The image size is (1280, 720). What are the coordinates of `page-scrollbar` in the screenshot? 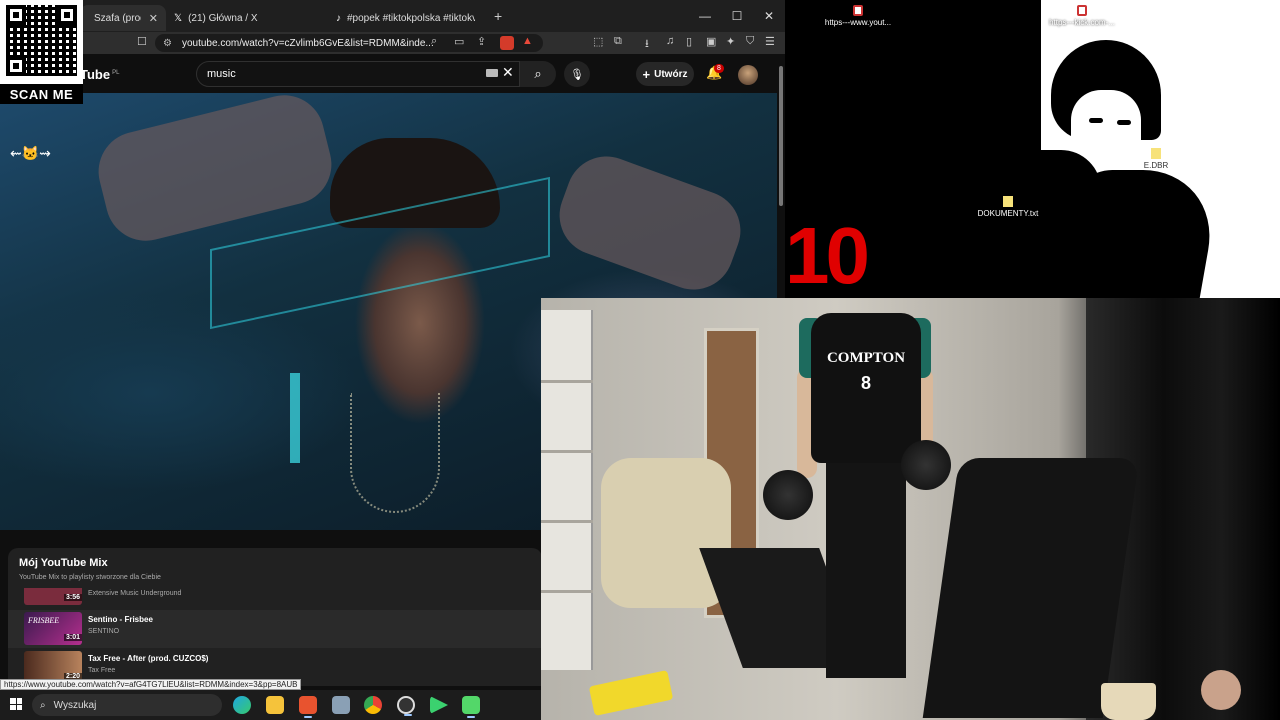 It's located at (781, 131).